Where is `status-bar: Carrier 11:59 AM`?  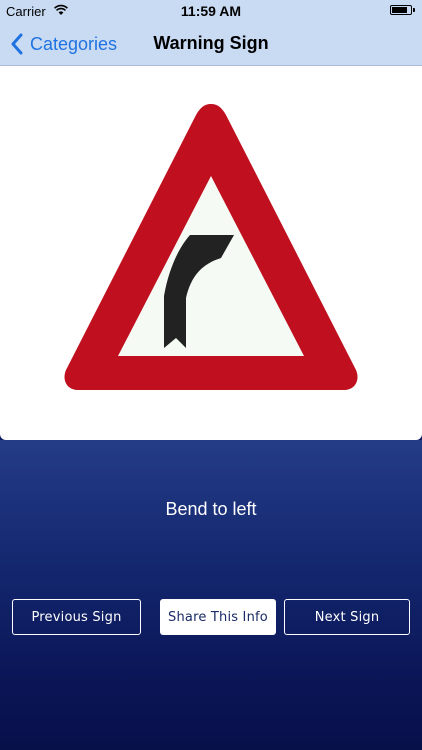 status-bar: Carrier 11:59 AM is located at coordinates (211, 11).